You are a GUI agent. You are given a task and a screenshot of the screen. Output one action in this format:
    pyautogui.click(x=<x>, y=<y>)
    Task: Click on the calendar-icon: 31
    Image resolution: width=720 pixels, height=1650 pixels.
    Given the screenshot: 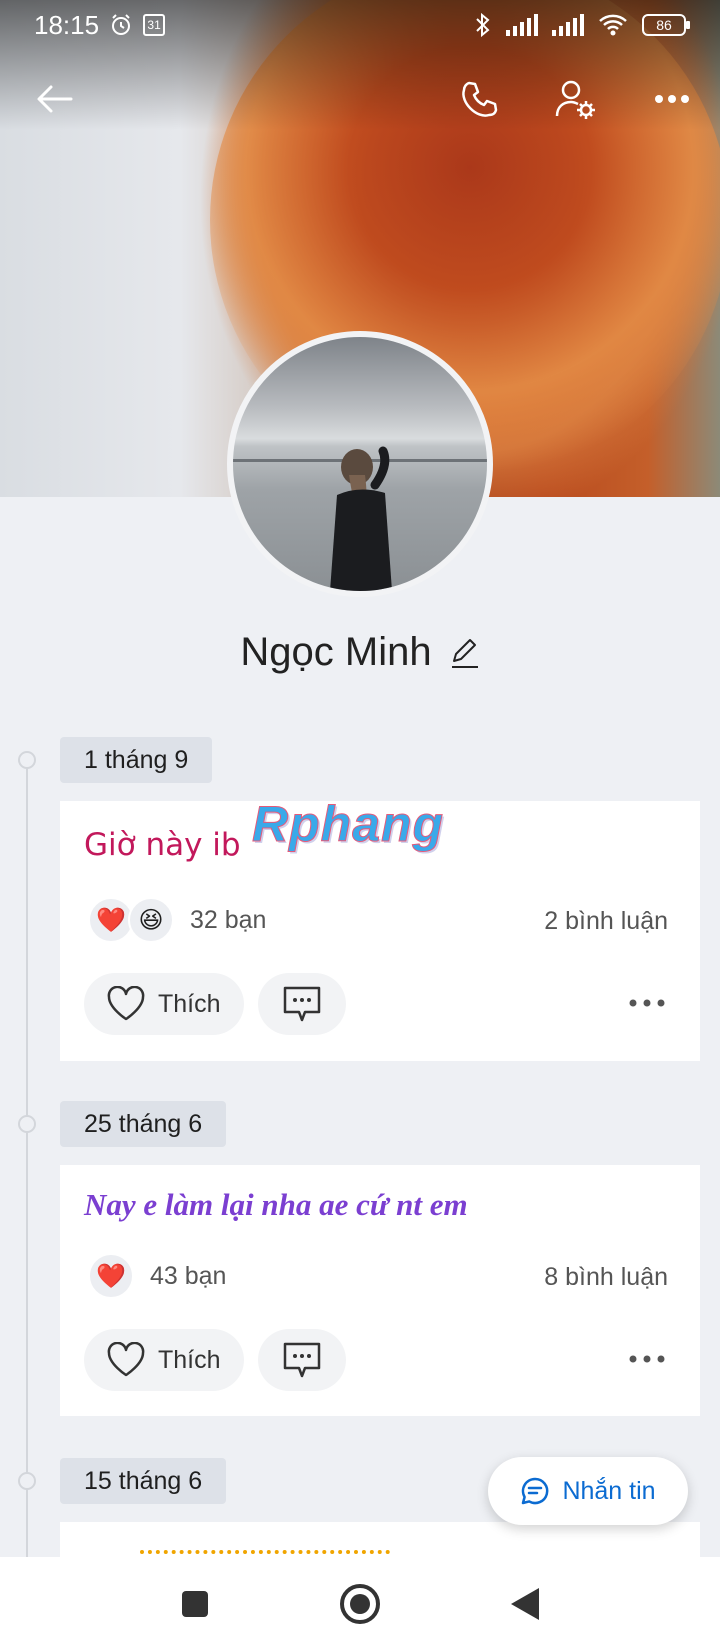 What is the action you would take?
    pyautogui.click(x=154, y=25)
    